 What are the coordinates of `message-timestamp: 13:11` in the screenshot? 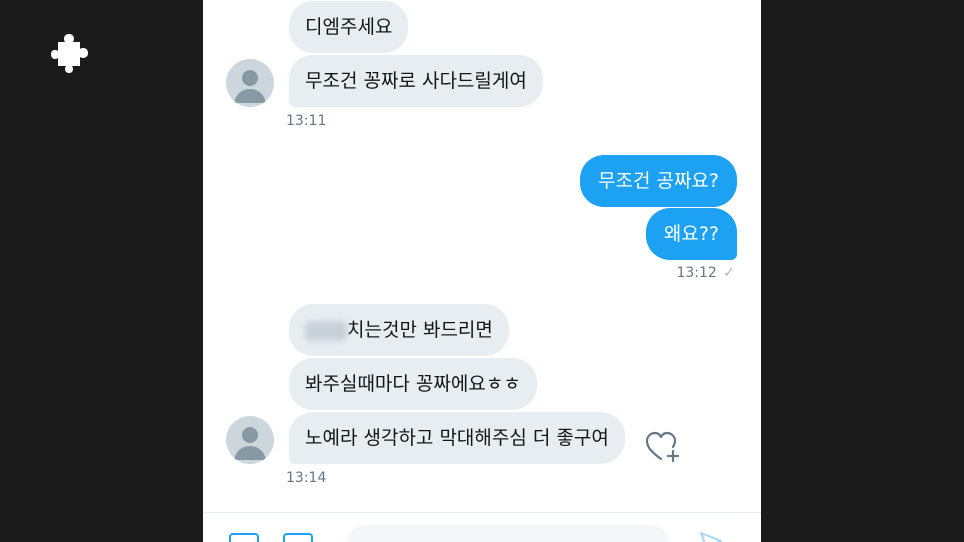 It's located at (306, 121).